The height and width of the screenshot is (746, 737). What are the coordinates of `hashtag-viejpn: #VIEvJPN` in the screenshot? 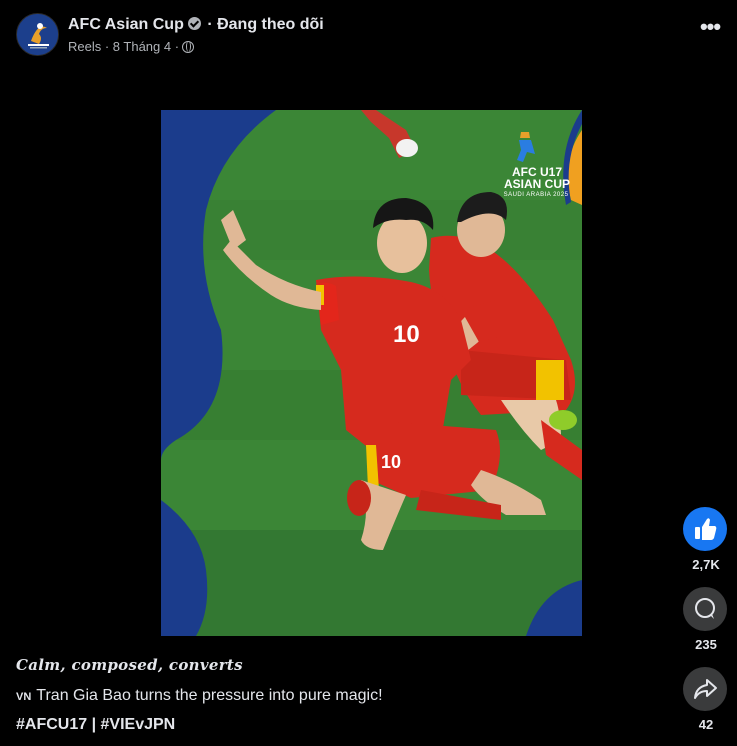 It's located at (138, 724).